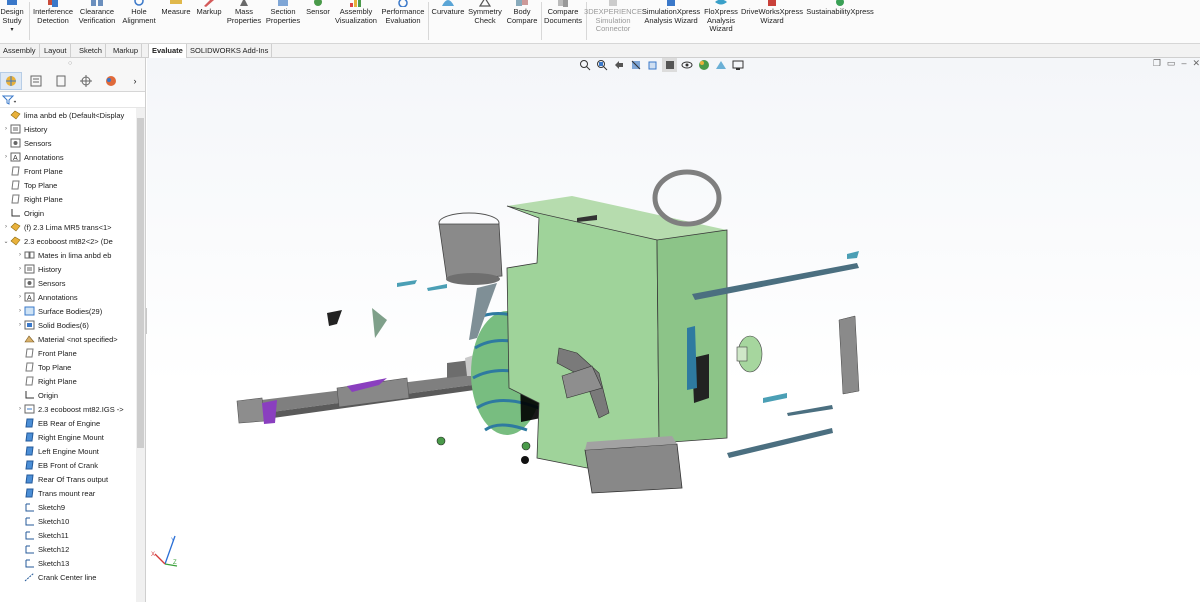 Image resolution: width=1200 pixels, height=602 pixels. What do you see at coordinates (70, 409) in the screenshot?
I see `tree-item: › 2.3 ecoboost mt82.IGS ->` at bounding box center [70, 409].